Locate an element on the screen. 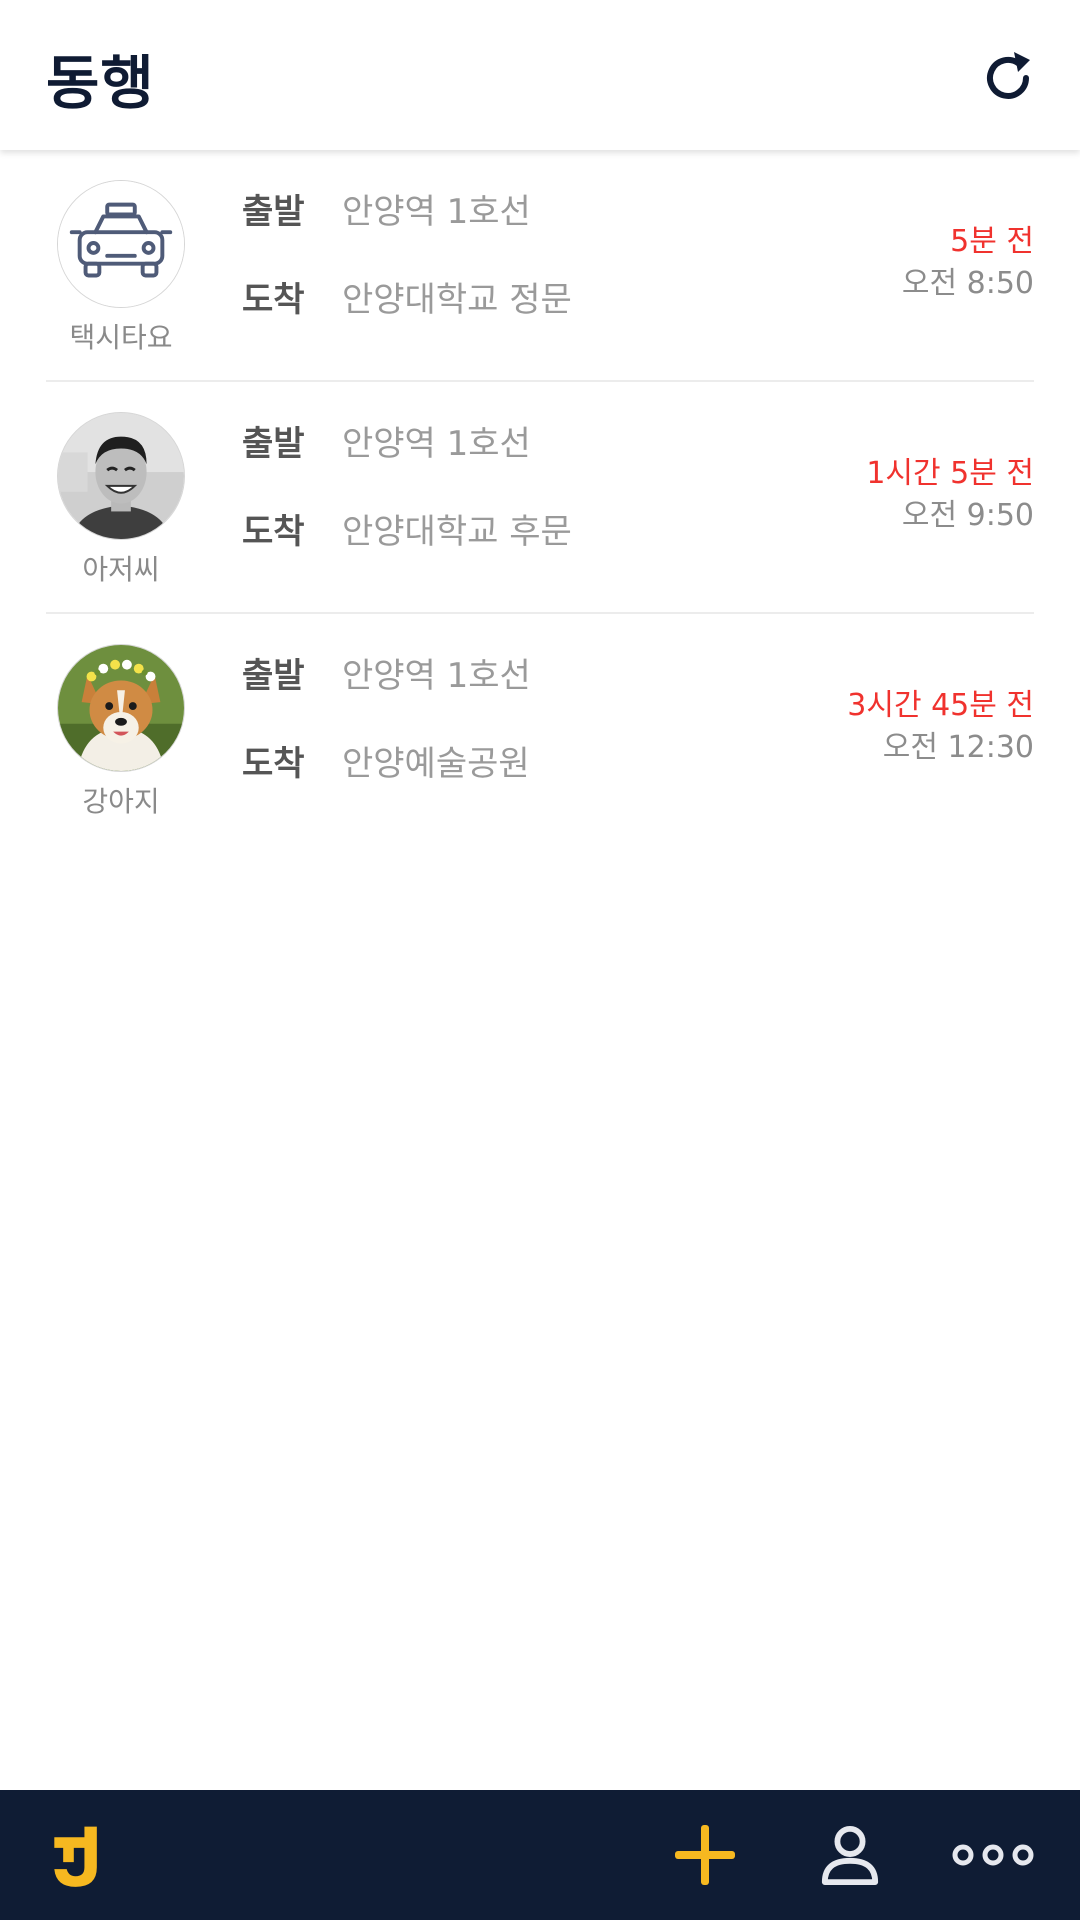 This screenshot has height=1920, width=1080. man-photo is located at coordinates (121, 476).